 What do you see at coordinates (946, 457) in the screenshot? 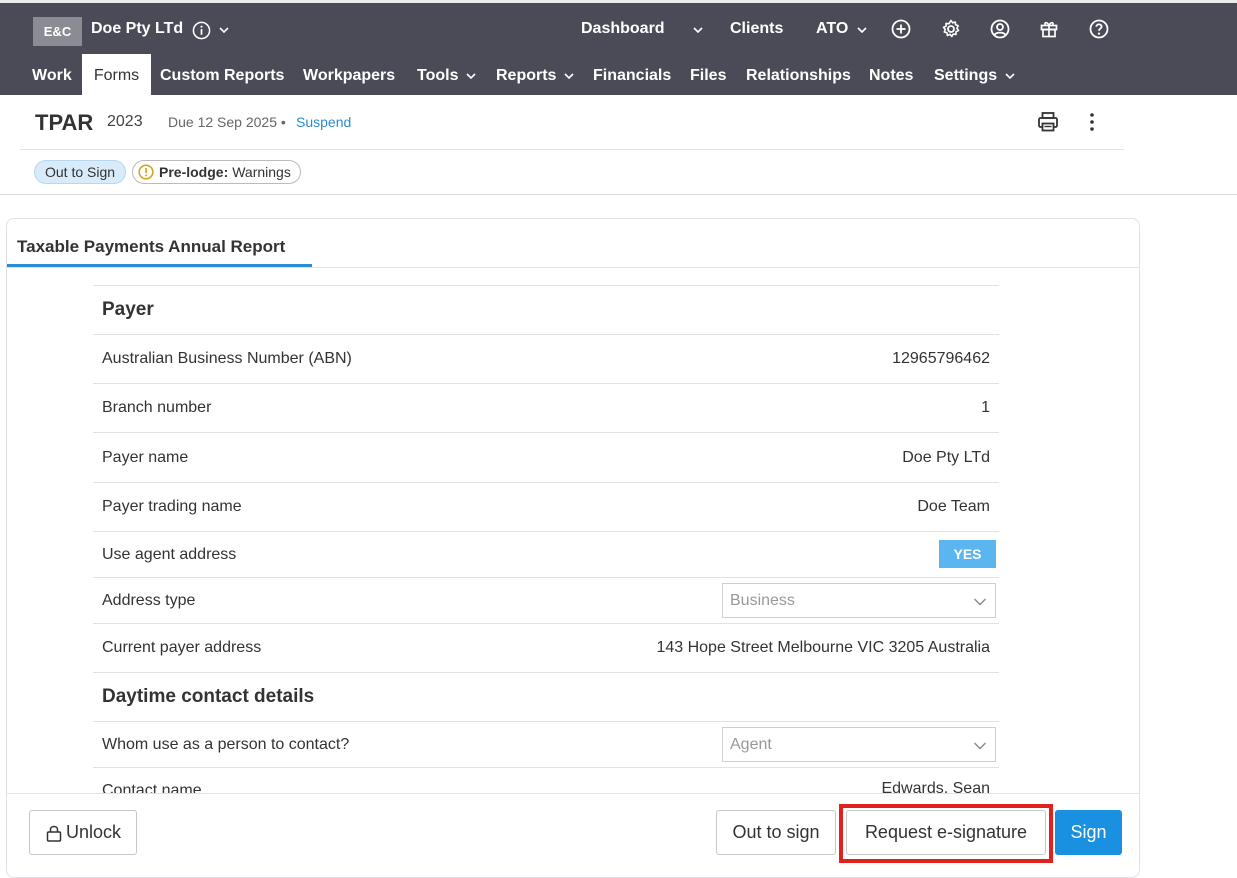
I see `payer-name-value: Doe Pty LTd` at bounding box center [946, 457].